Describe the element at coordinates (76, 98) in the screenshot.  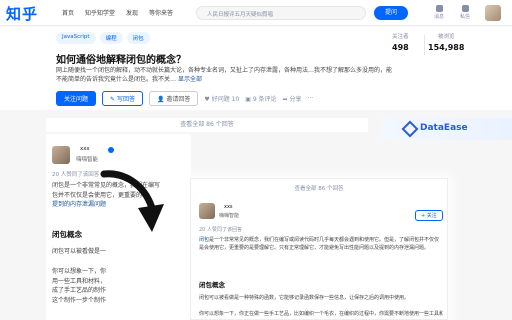
I see `follow-question-button: 关注问题` at that location.